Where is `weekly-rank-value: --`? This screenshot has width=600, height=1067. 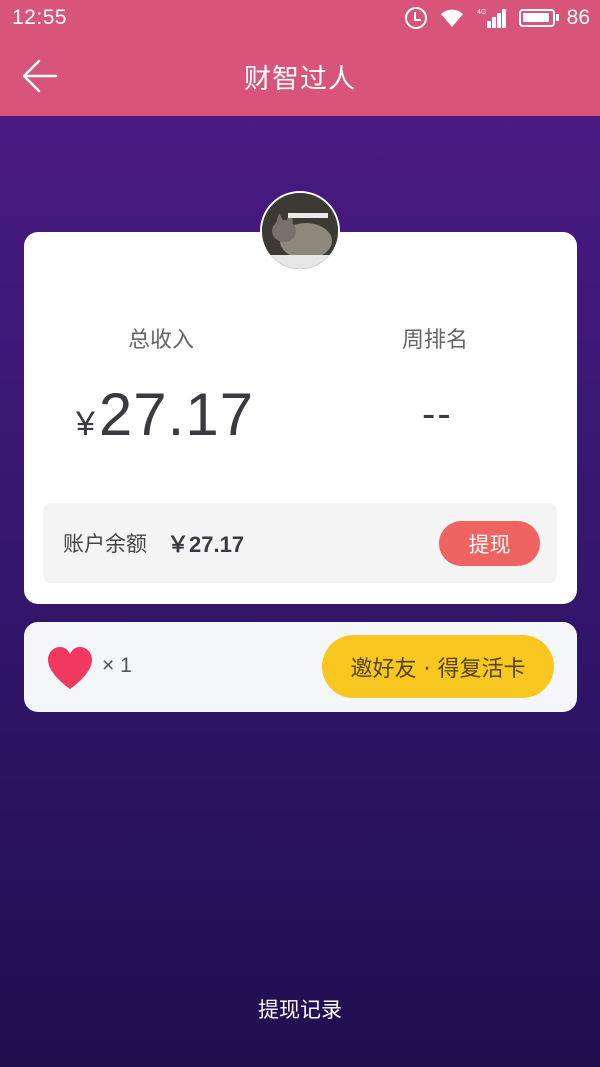 weekly-rank-value: -- is located at coordinates (437, 414).